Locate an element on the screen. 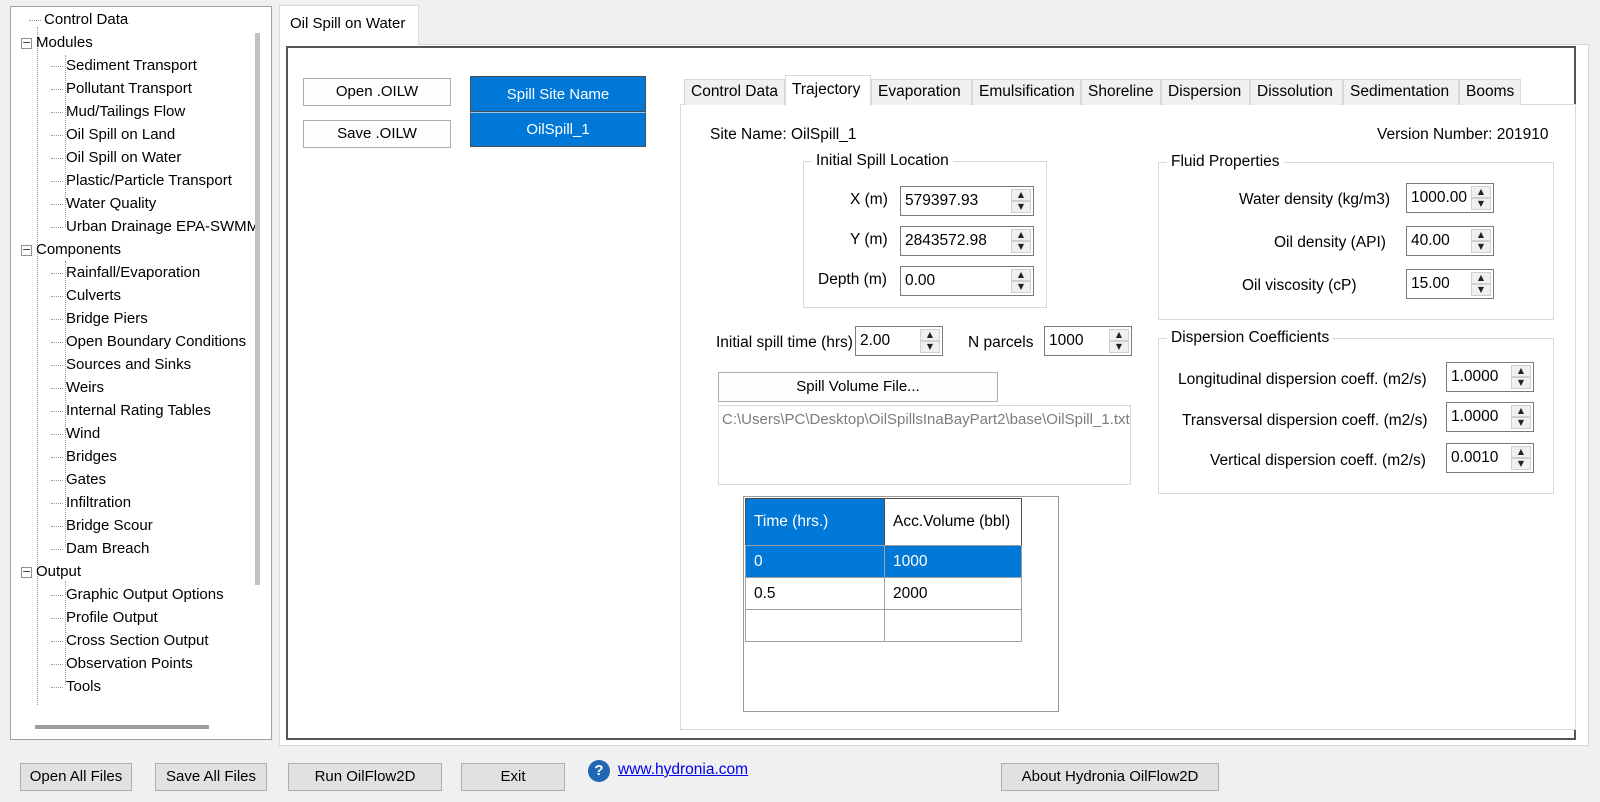 This screenshot has width=1600, height=802. n-parcels-input is located at coordinates (1077, 341).